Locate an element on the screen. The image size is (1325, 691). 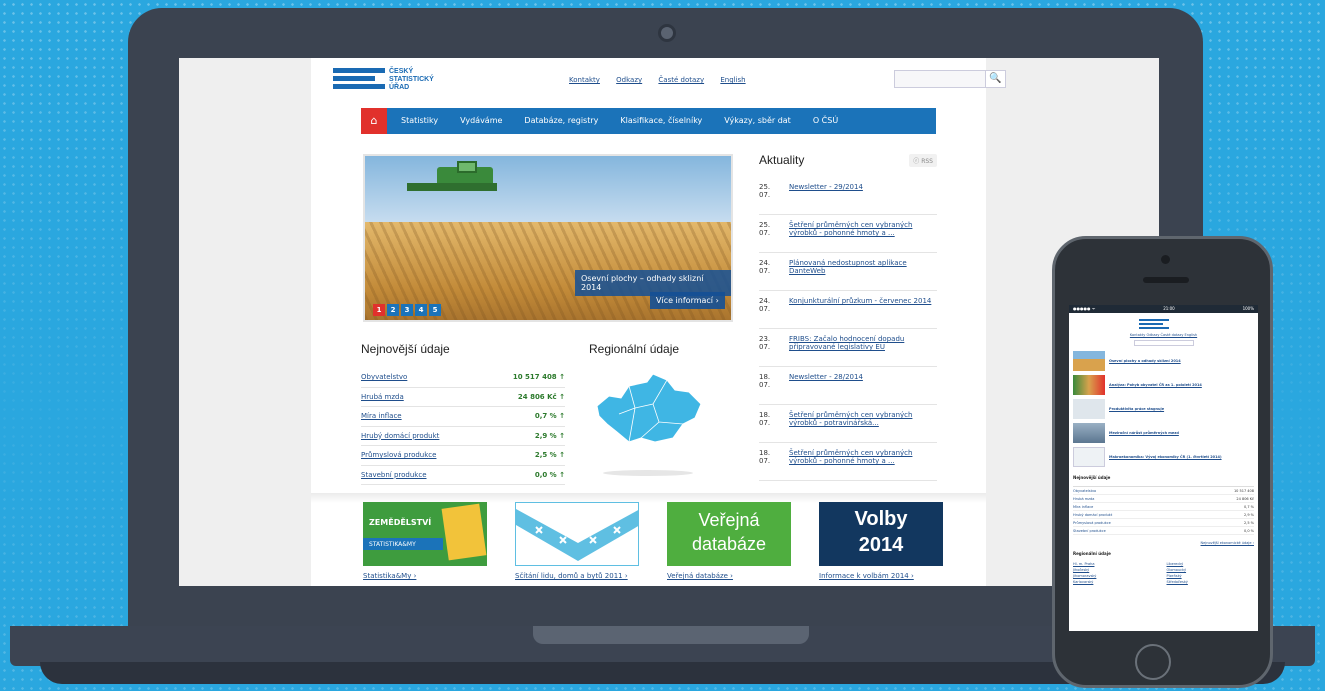
stat-label: Míra inflace is located at coordinates (381, 416).